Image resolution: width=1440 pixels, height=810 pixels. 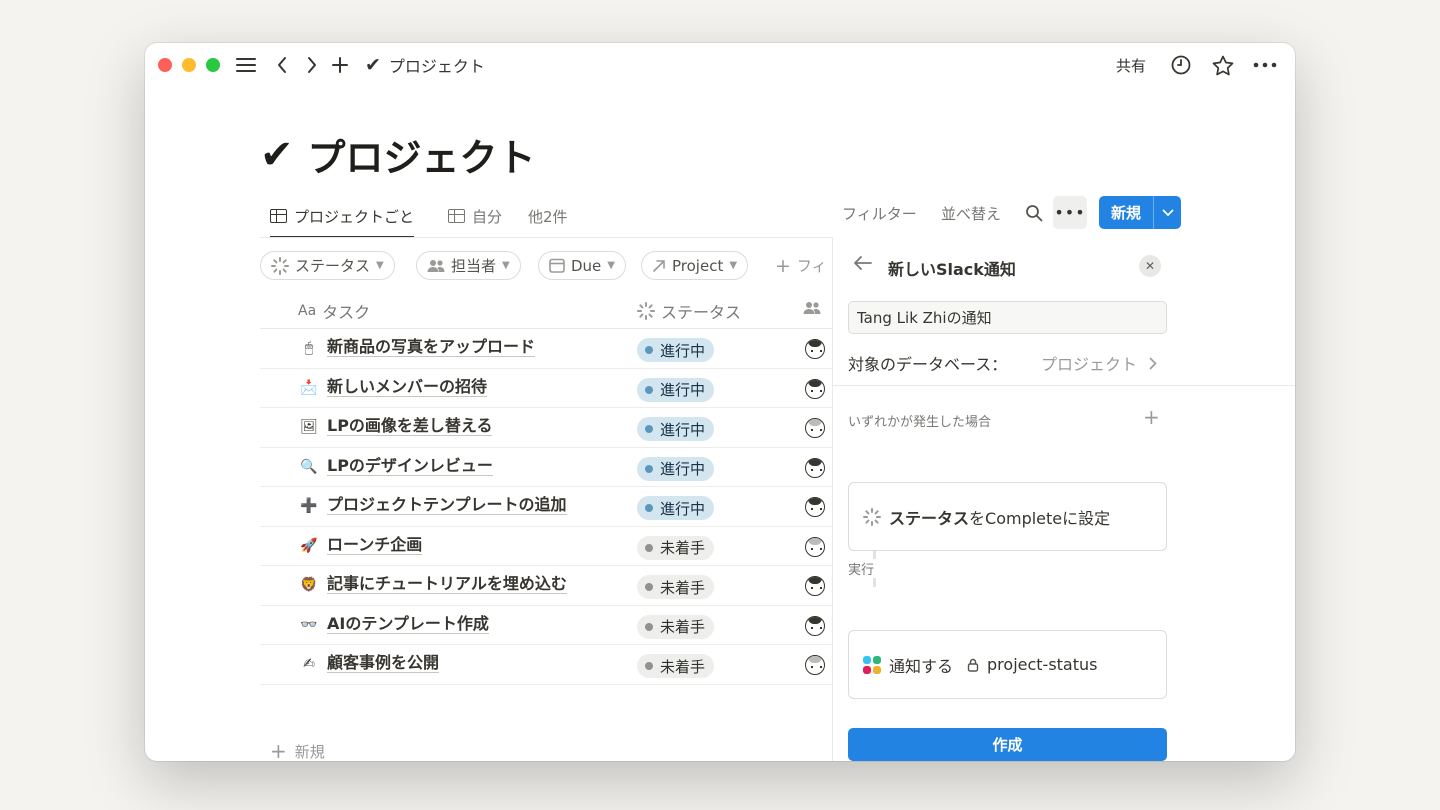 What do you see at coordinates (447, 505) in the screenshot?
I see `task-name: プロジェクトテンプレートの追加` at bounding box center [447, 505].